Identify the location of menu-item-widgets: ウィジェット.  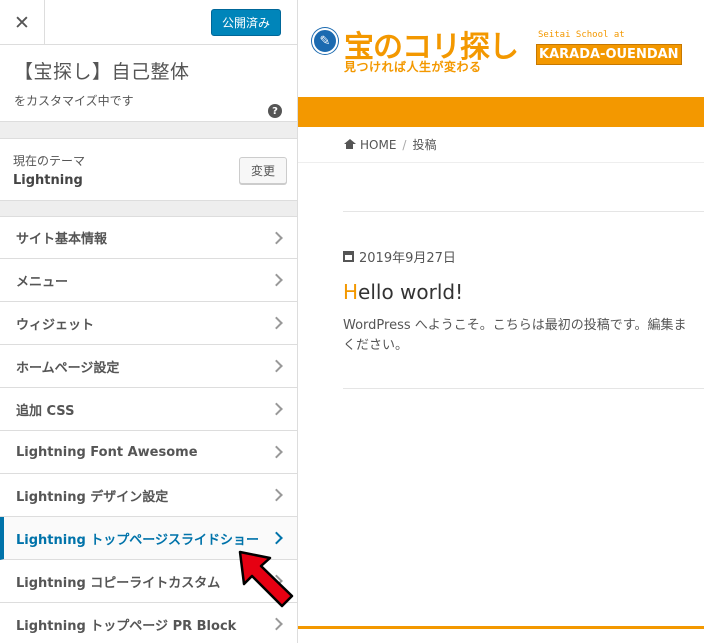
(148, 323).